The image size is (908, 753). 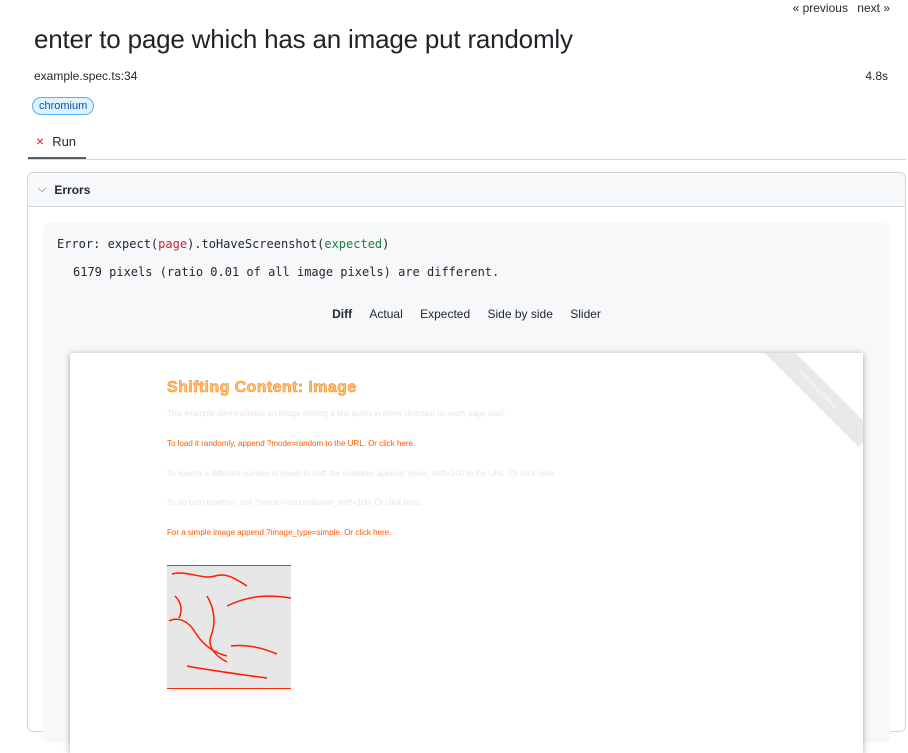 I want to click on tab-slider: Slider, so click(x=585, y=314).